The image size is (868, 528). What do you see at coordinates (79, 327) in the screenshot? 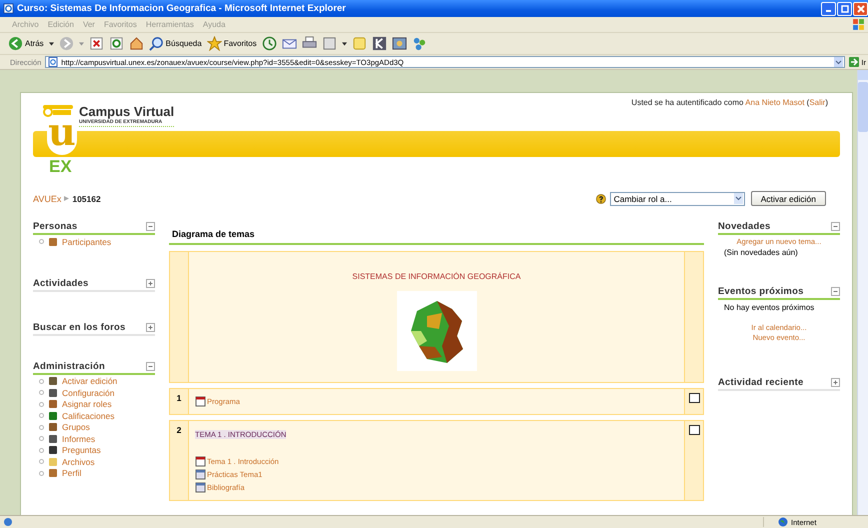
I see `block-title: Buscar en los foros` at bounding box center [79, 327].